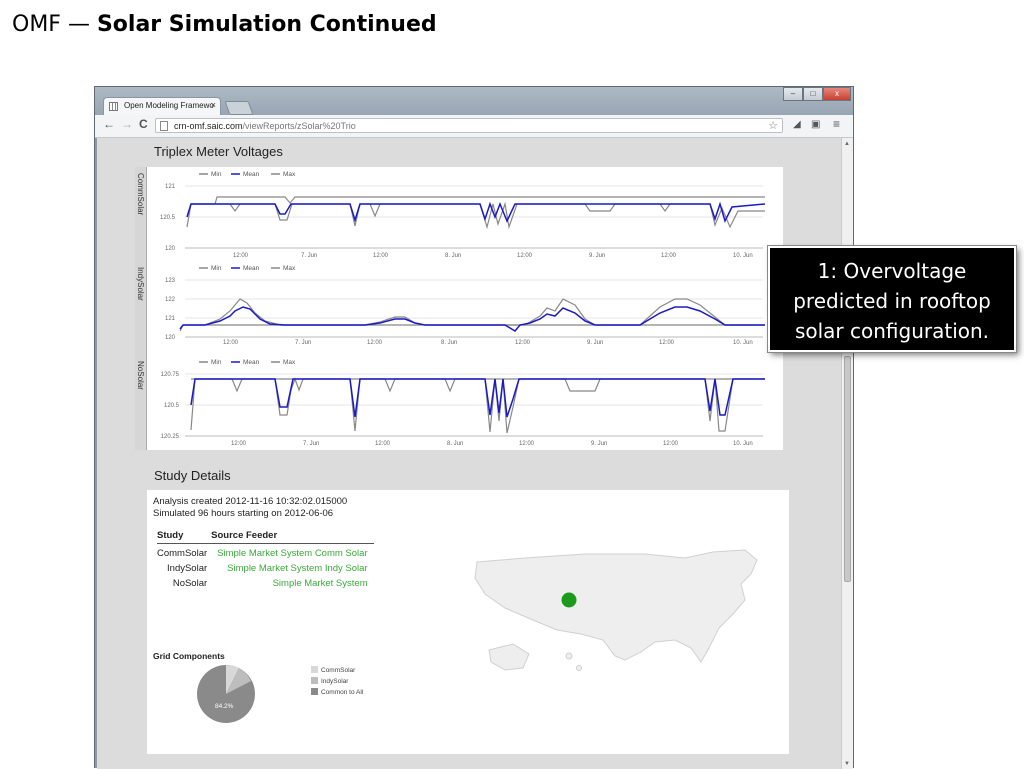 The height and width of the screenshot is (769, 1024). What do you see at coordinates (813, 94) in the screenshot?
I see `maximize-button: □` at bounding box center [813, 94].